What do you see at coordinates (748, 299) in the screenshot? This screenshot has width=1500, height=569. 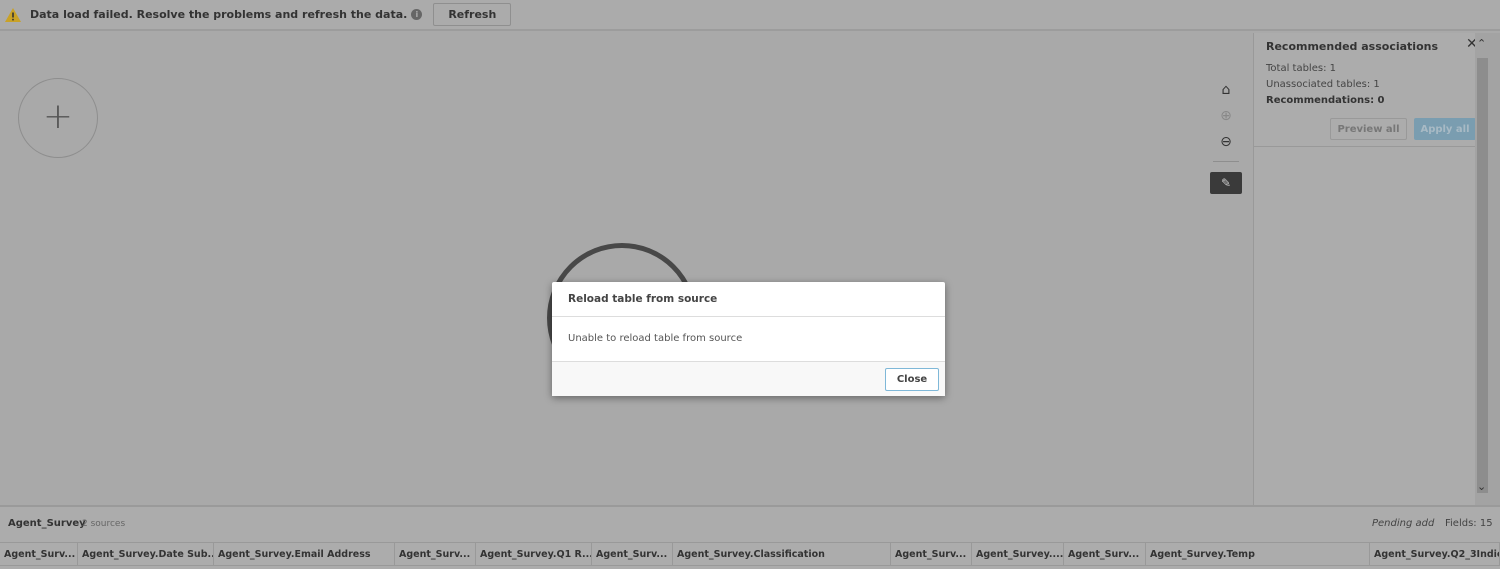 I see `dialog-title: Reload table from source` at bounding box center [748, 299].